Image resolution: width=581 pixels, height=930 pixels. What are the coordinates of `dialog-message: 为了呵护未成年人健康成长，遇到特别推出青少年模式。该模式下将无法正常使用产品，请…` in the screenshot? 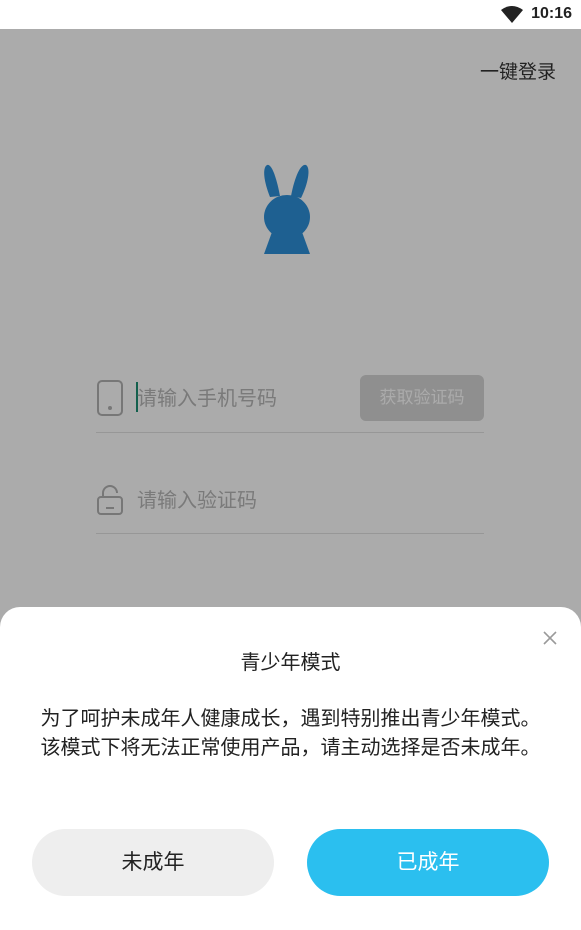 It's located at (290, 732).